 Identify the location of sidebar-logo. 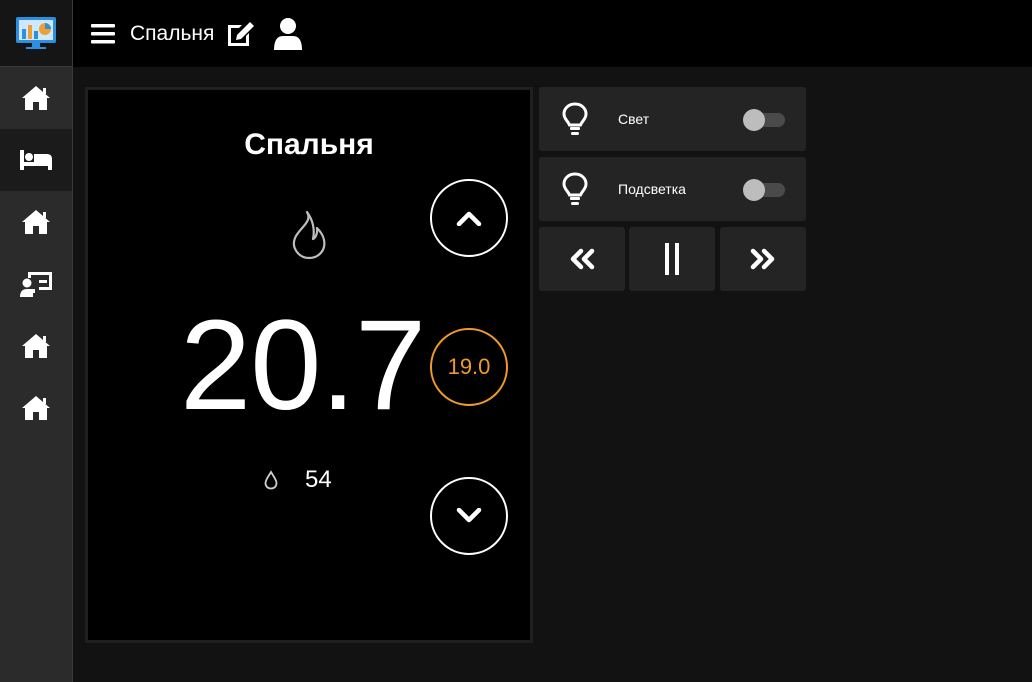
(36, 33).